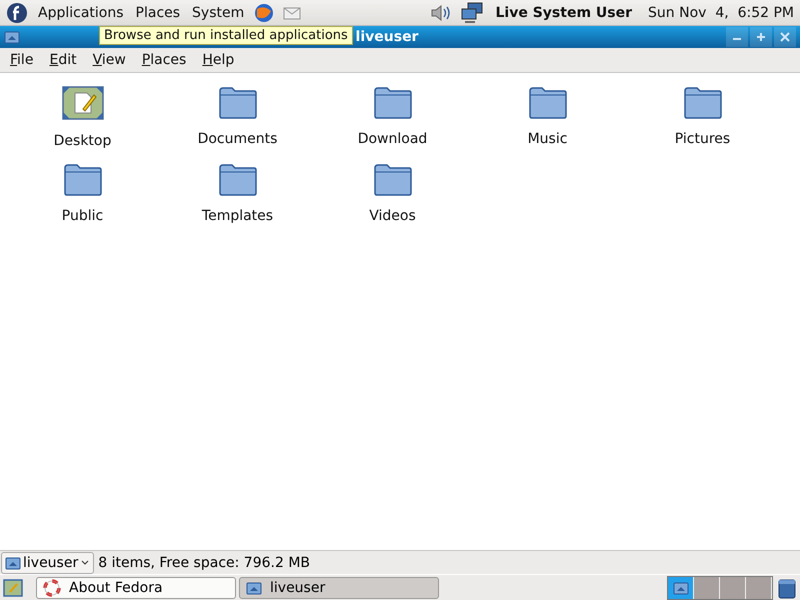  Describe the element at coordinates (164, 60) in the screenshot. I see `menu-item: Places` at that location.